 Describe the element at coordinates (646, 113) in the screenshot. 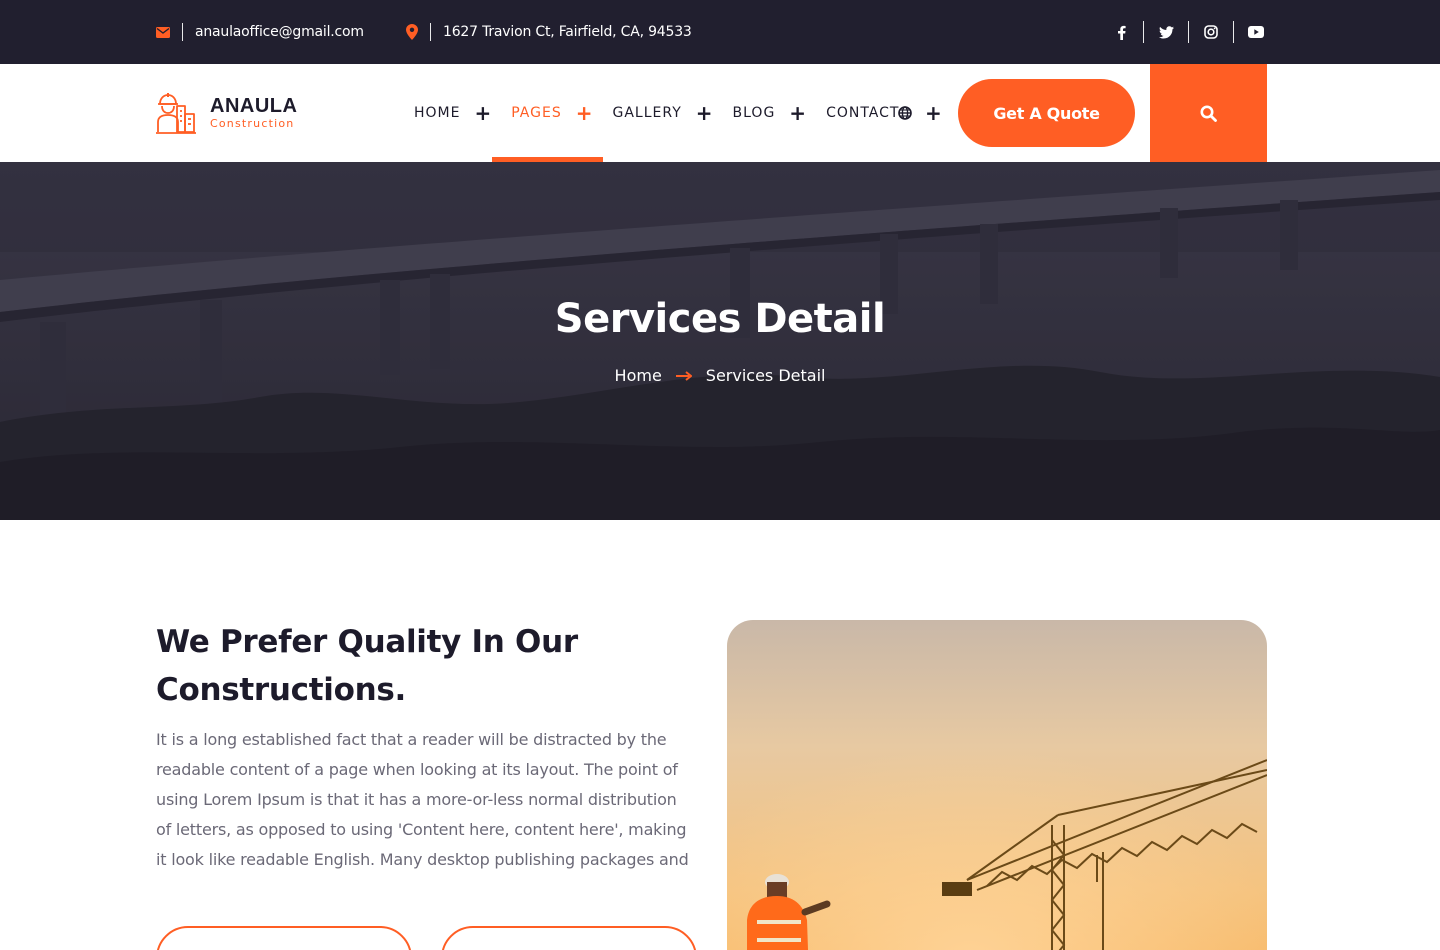

I see `nav-label: GALLERY` at that location.